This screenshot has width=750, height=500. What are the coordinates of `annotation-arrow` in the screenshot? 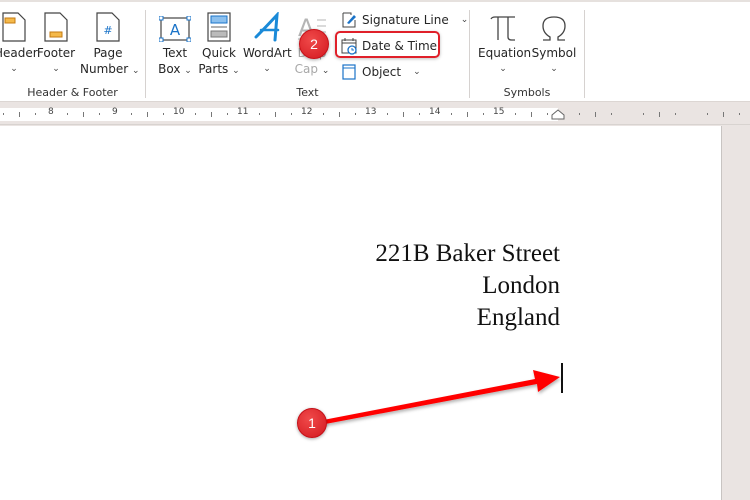 It's located at (439, 397).